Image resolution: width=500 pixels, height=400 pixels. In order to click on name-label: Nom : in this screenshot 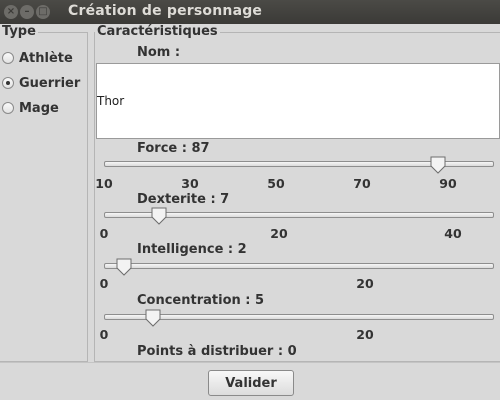, I will do `click(159, 52)`.